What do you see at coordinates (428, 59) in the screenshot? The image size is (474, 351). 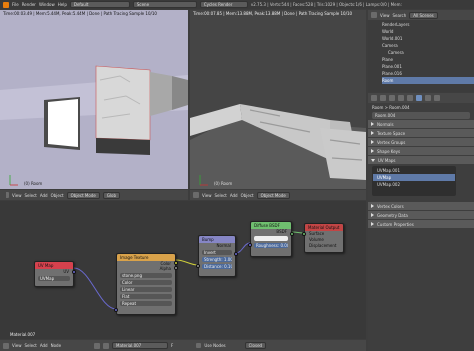 I see `outliner-item: Plane` at bounding box center [428, 59].